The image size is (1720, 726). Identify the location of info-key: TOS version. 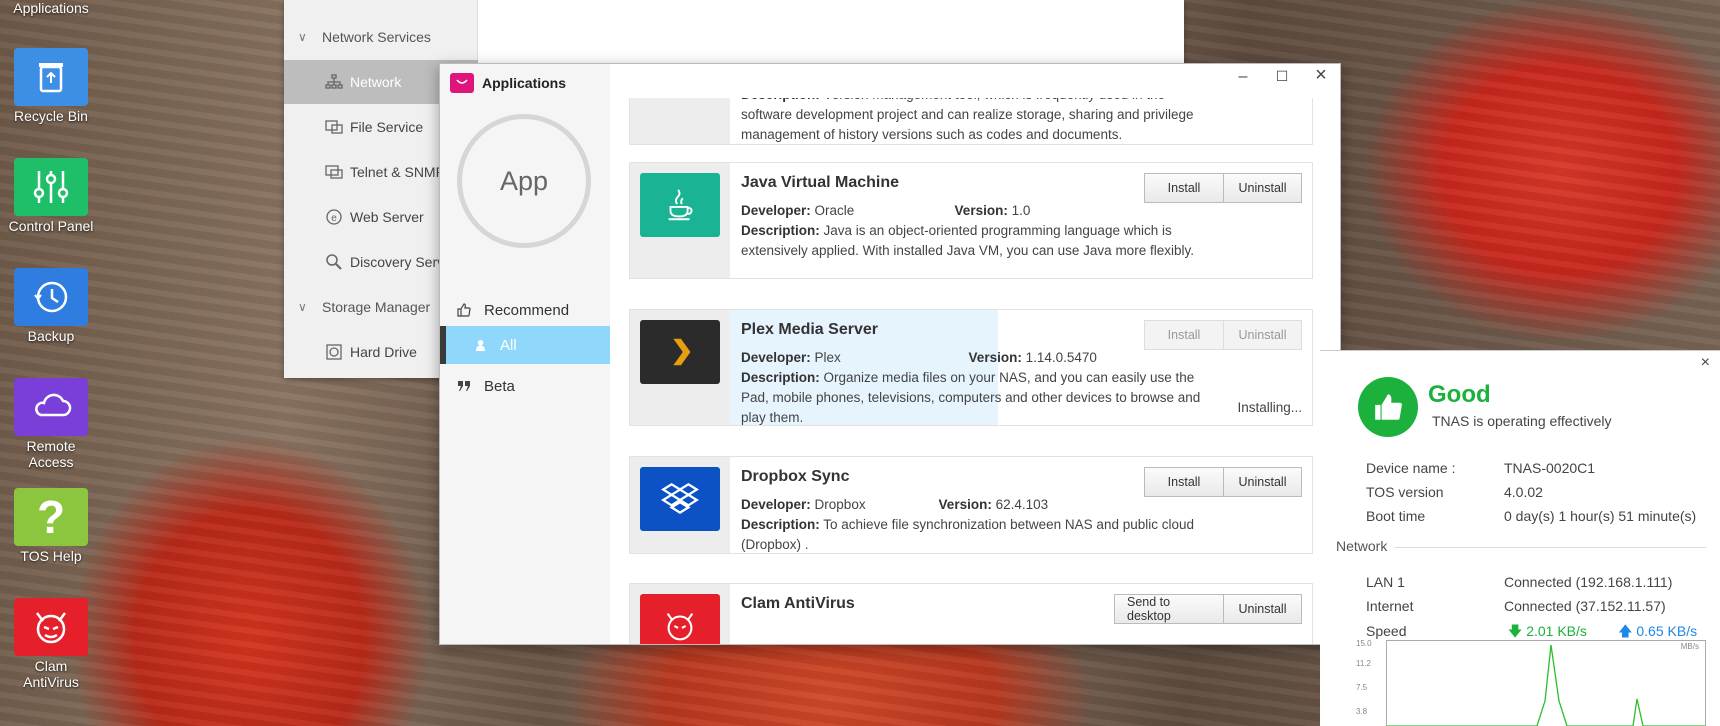
(1405, 492).